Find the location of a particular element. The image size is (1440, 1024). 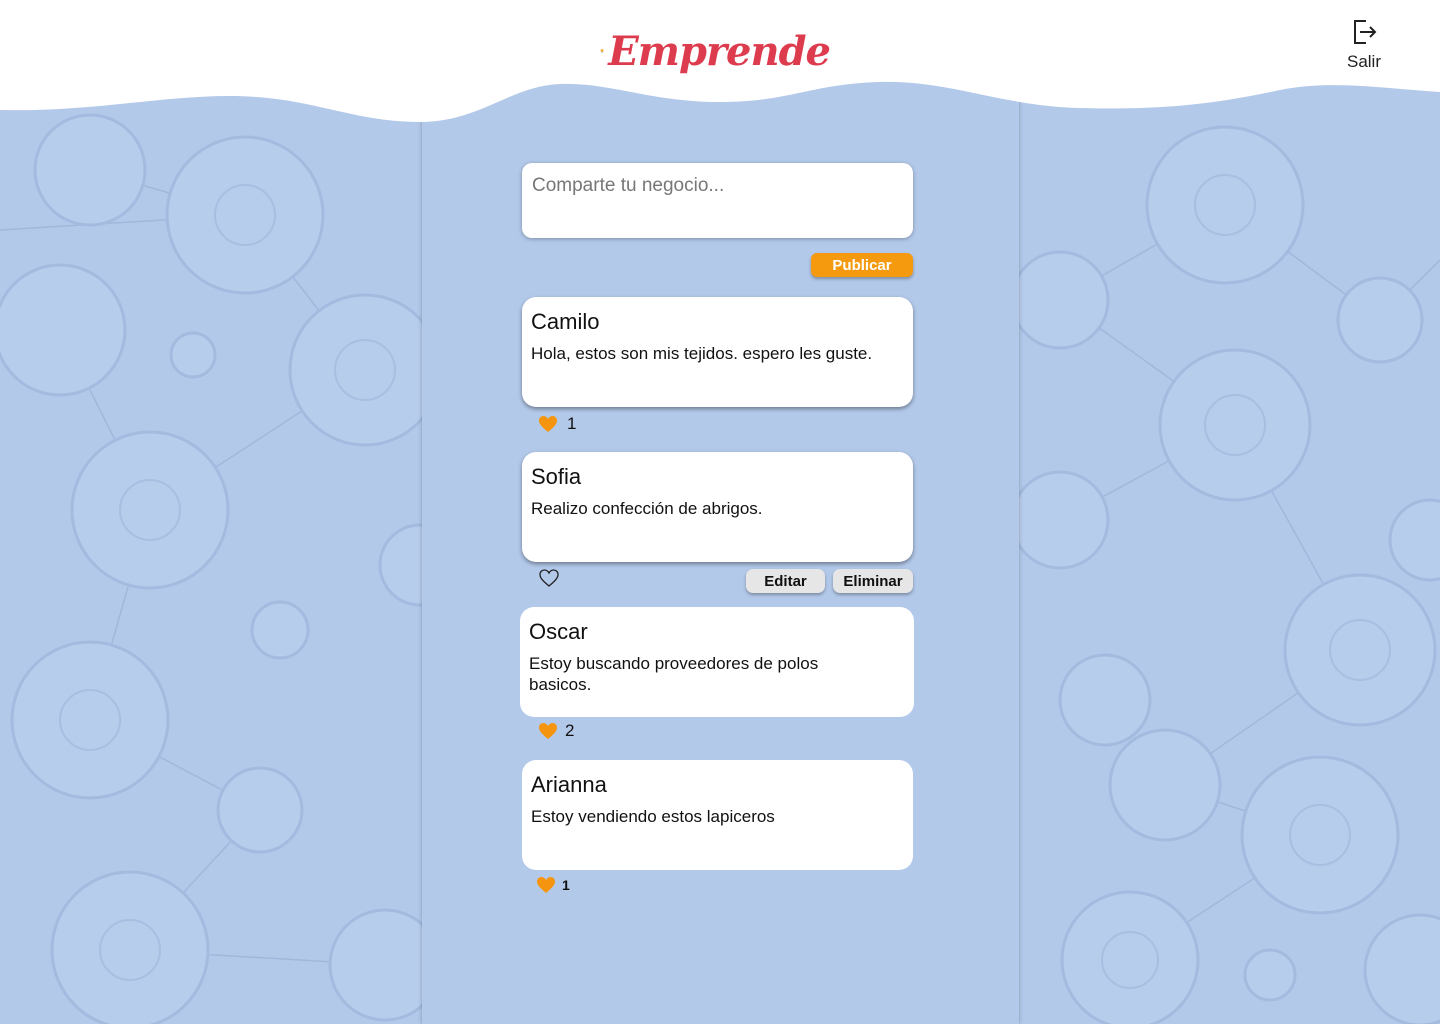

post-text: Estoy vendiendo estos lapiceros is located at coordinates (653, 816).